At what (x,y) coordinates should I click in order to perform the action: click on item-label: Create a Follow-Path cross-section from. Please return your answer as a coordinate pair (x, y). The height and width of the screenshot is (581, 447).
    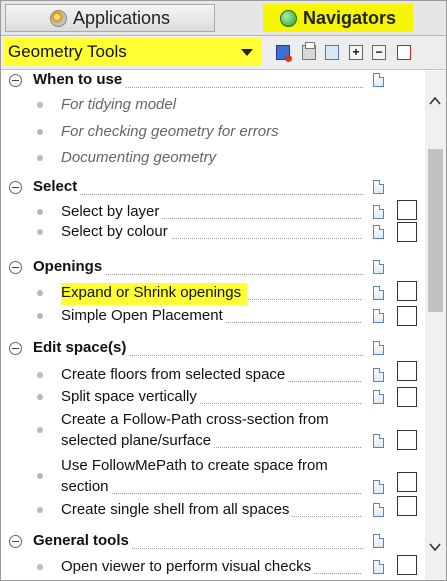
    Looking at the image, I should click on (196, 420).